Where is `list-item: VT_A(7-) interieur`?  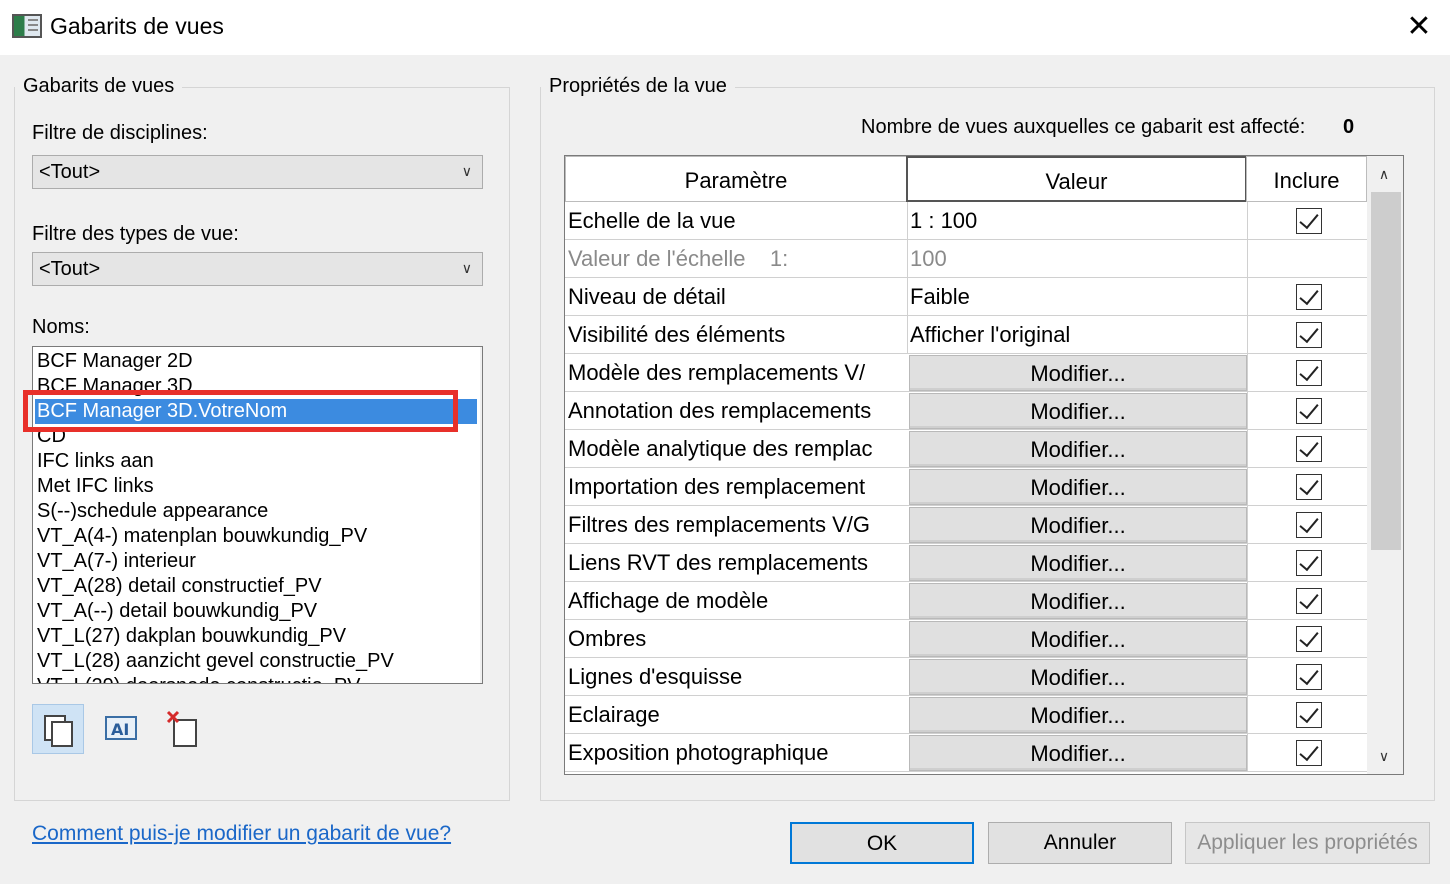 list-item: VT_A(7-) interieur is located at coordinates (116, 561).